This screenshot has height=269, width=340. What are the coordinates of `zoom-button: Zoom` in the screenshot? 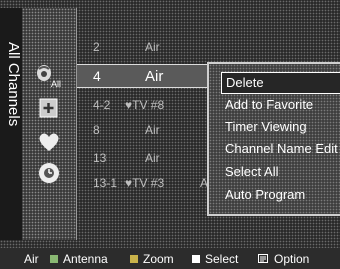 It's located at (152, 259).